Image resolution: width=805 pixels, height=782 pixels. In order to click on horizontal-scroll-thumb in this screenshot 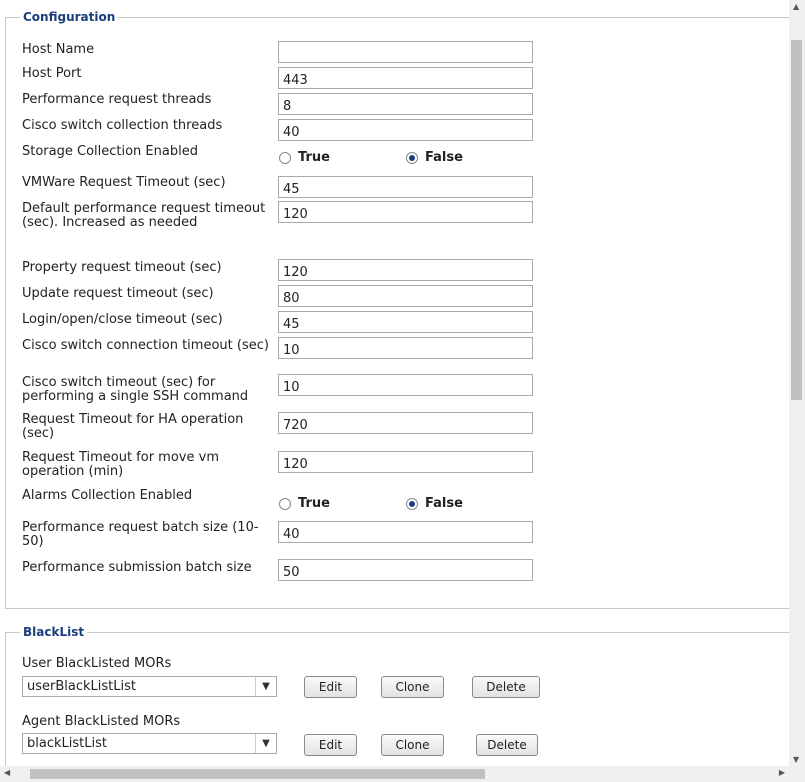, I will do `click(257, 774)`.